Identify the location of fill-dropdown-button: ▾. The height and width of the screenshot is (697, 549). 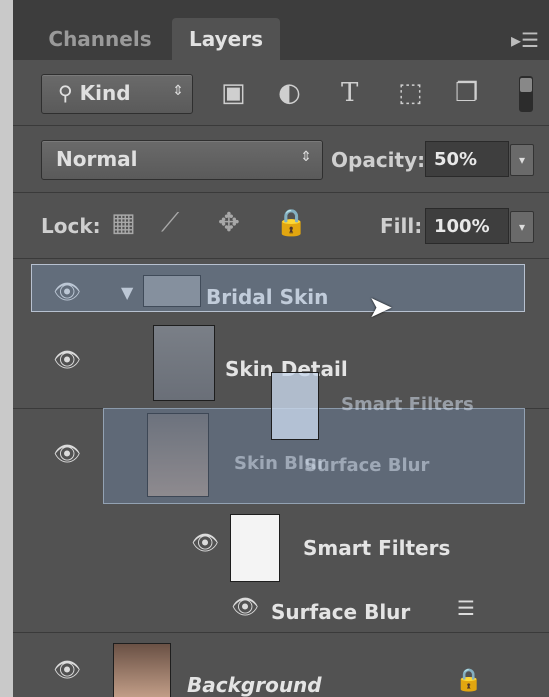
(522, 227).